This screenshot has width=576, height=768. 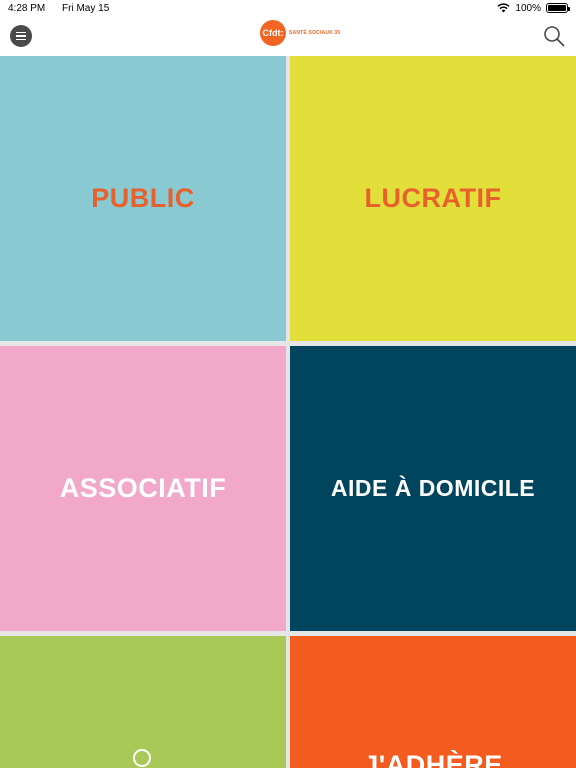 I want to click on status-left: 4:28 PM Fri May 15, so click(x=65, y=8).